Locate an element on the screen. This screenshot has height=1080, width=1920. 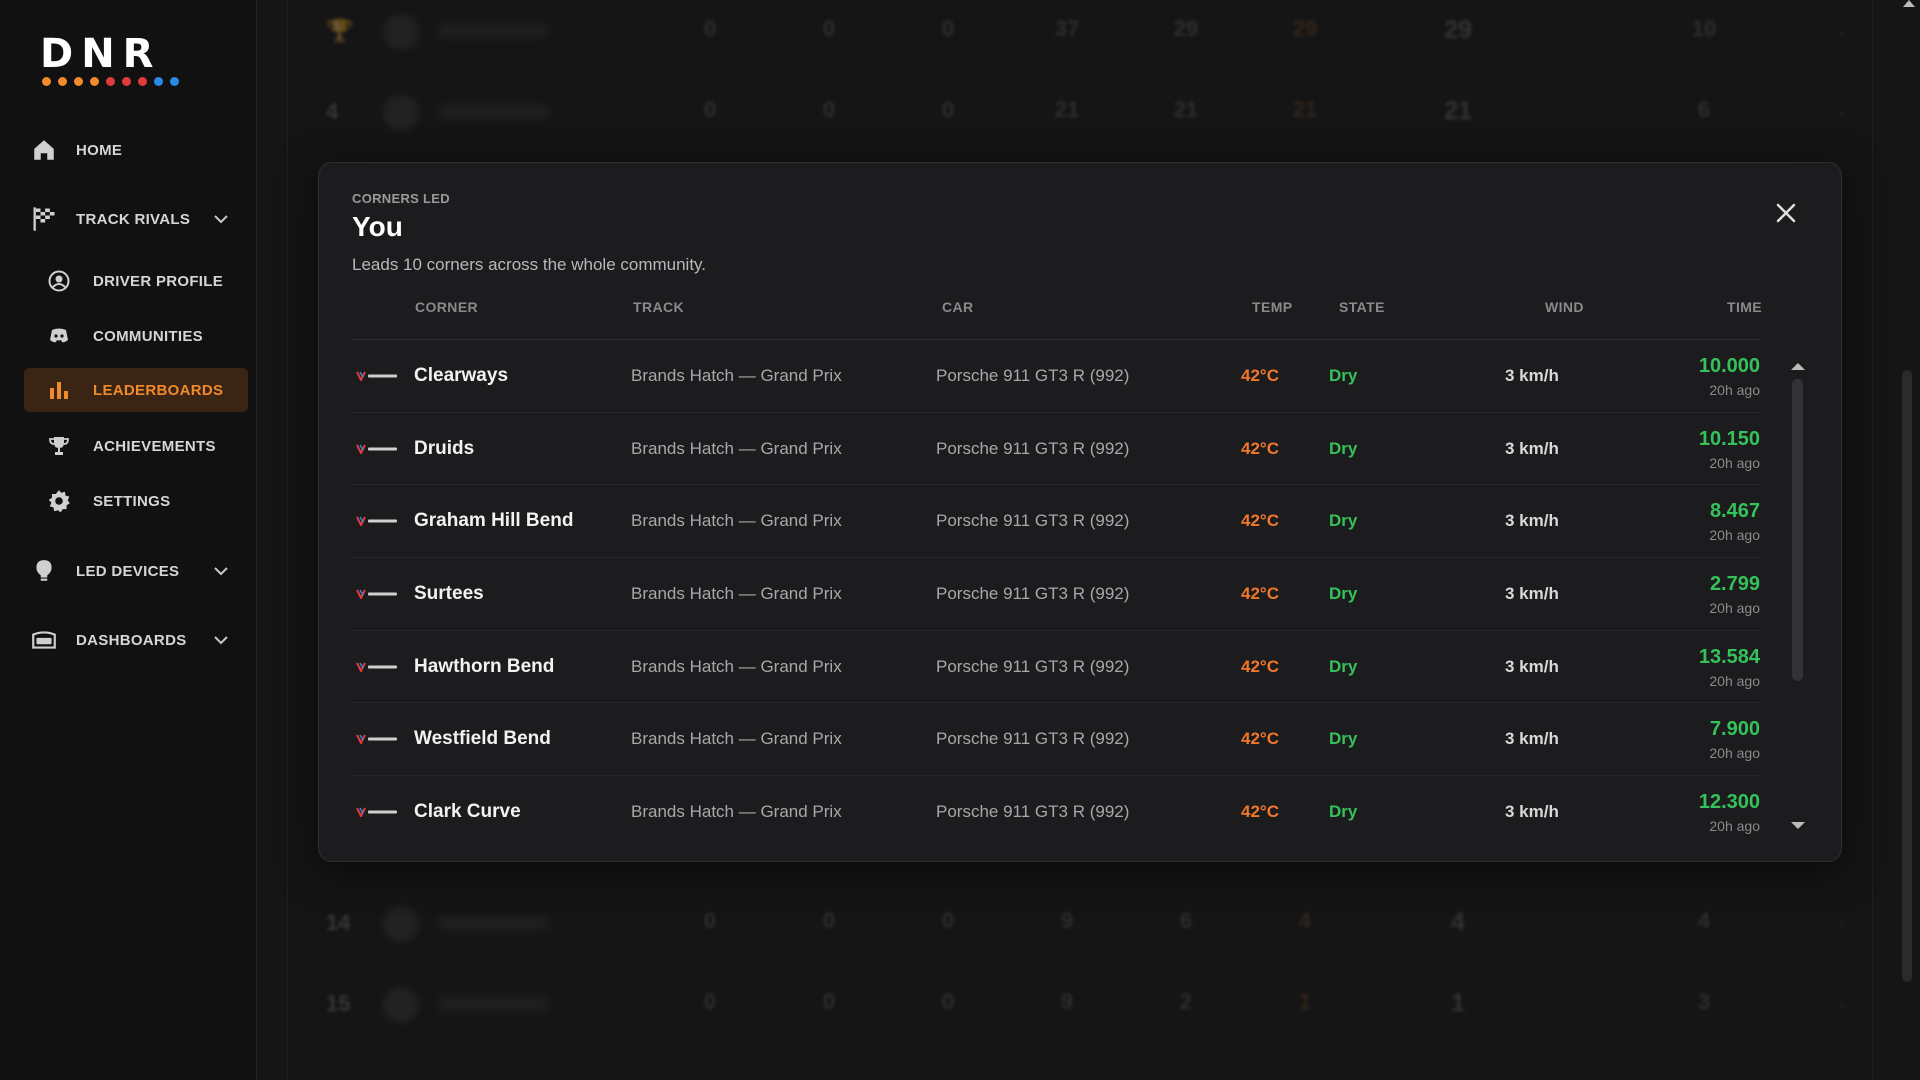
column-header-track: TRACK is located at coordinates (658, 307).